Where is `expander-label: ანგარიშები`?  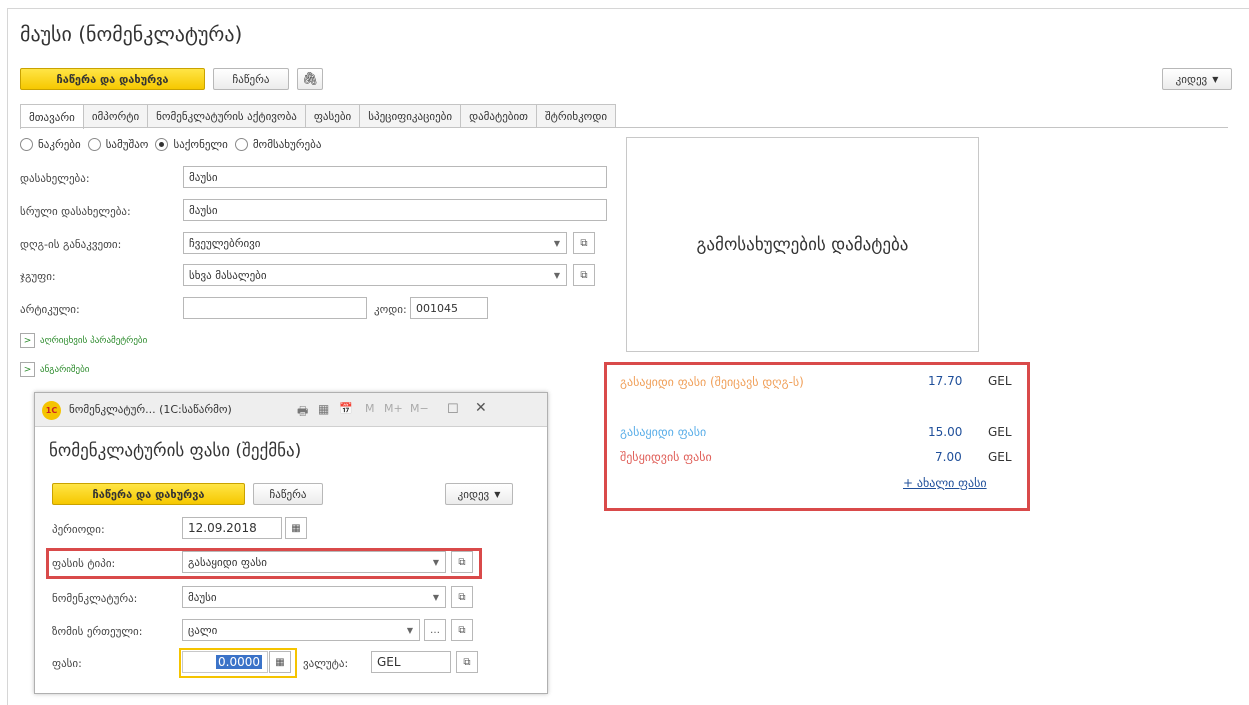
expander-label: ანგარიშები is located at coordinates (65, 369).